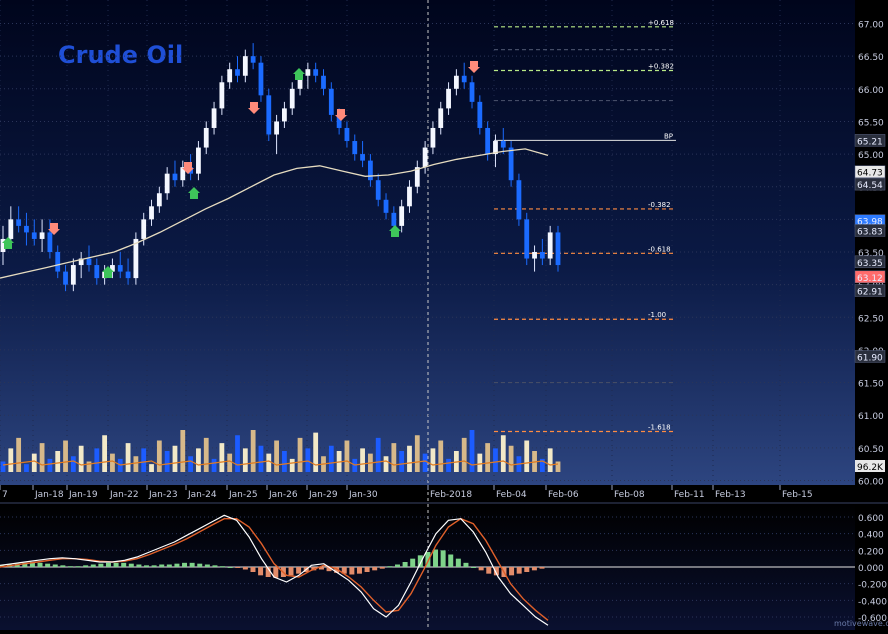 The width and height of the screenshot is (888, 634). Describe the element at coordinates (870, 264) in the screenshot. I see `price-badge-label: 63.35` at that location.